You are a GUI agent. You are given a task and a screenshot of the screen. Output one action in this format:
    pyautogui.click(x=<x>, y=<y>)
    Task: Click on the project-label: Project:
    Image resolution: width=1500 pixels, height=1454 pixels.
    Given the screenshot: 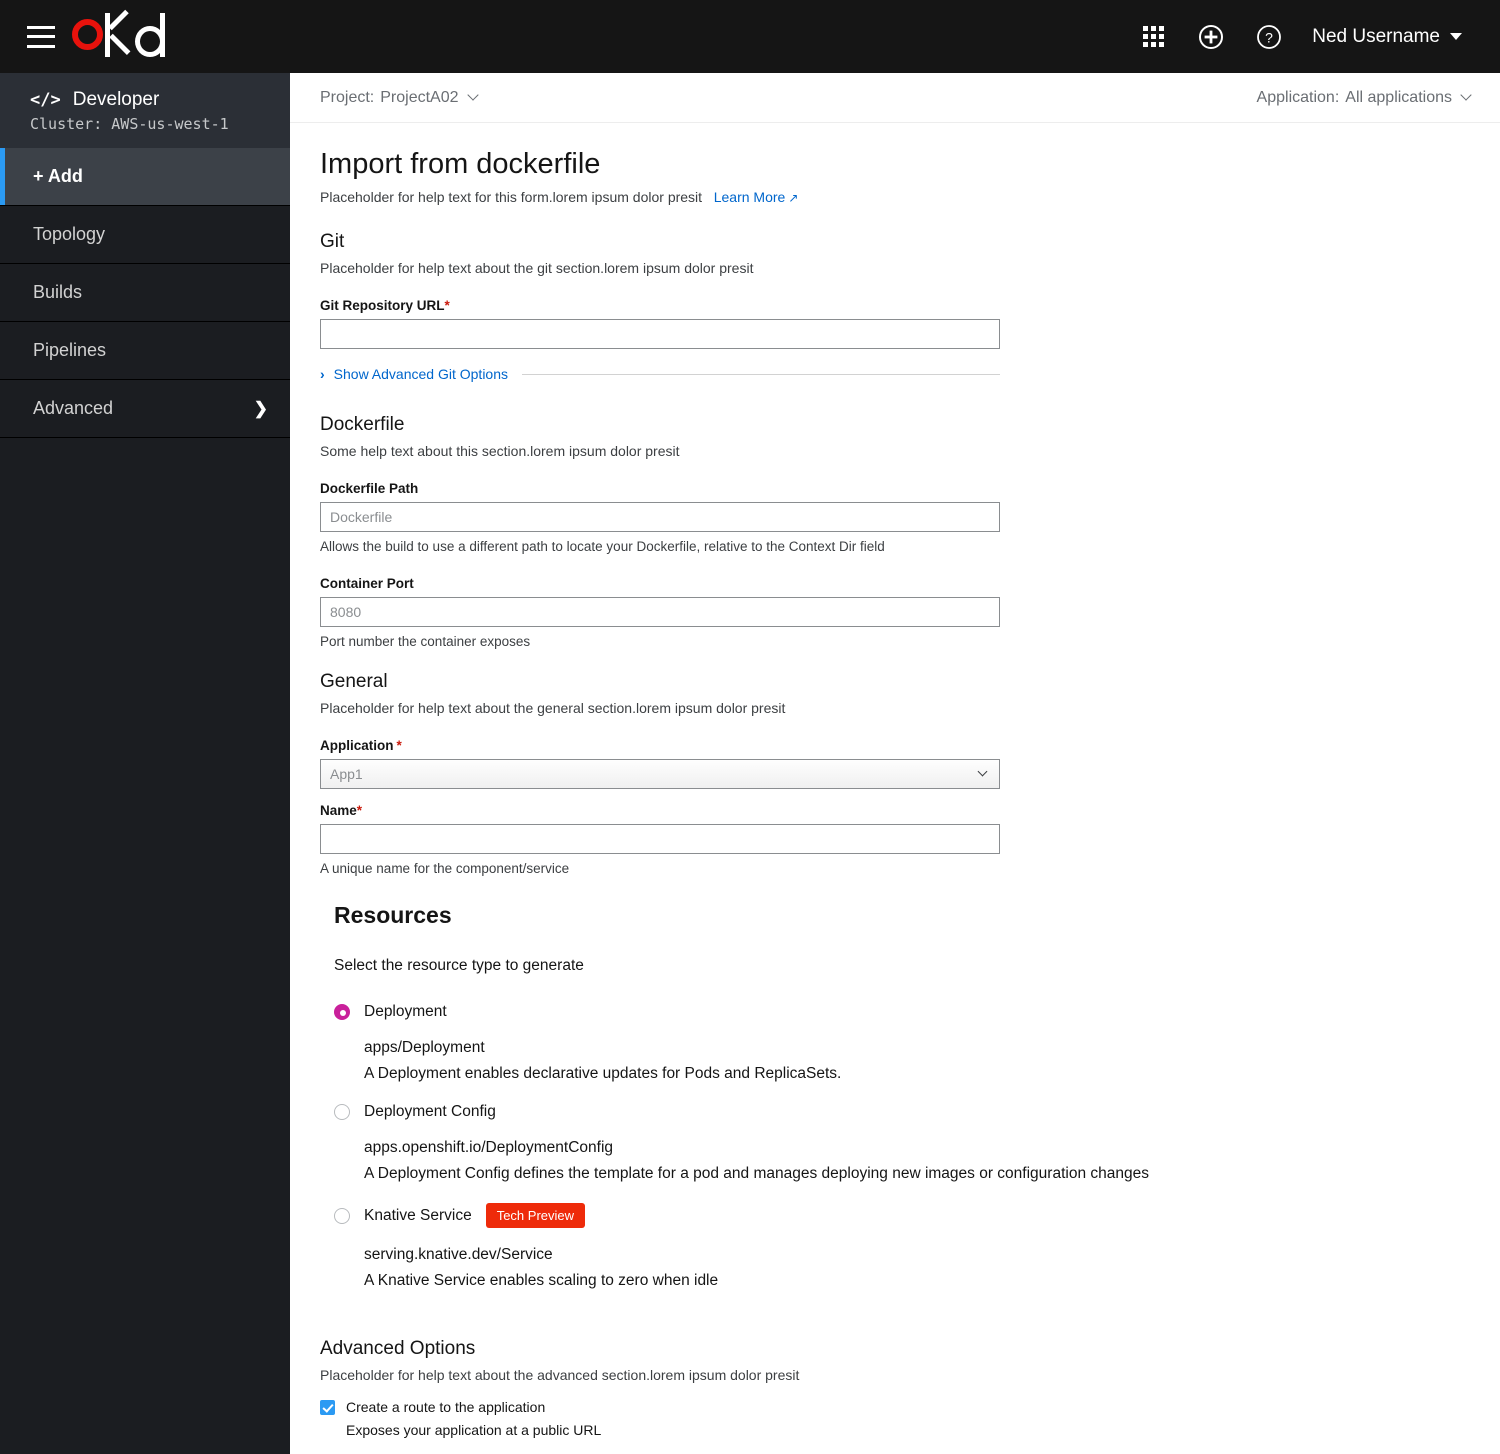 What is the action you would take?
    pyautogui.click(x=347, y=97)
    